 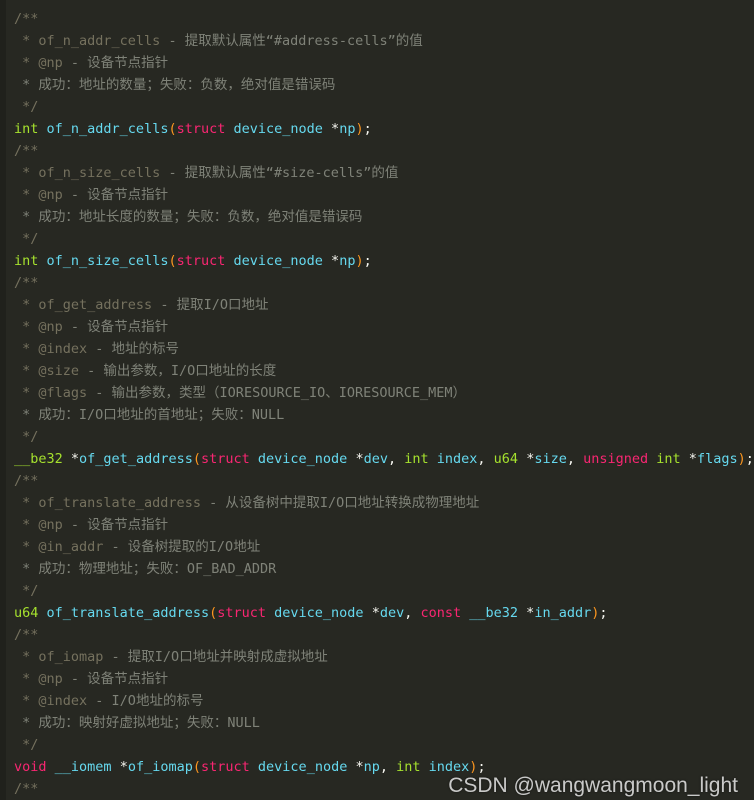 I want to click on code-token: ), so click(x=359, y=261).